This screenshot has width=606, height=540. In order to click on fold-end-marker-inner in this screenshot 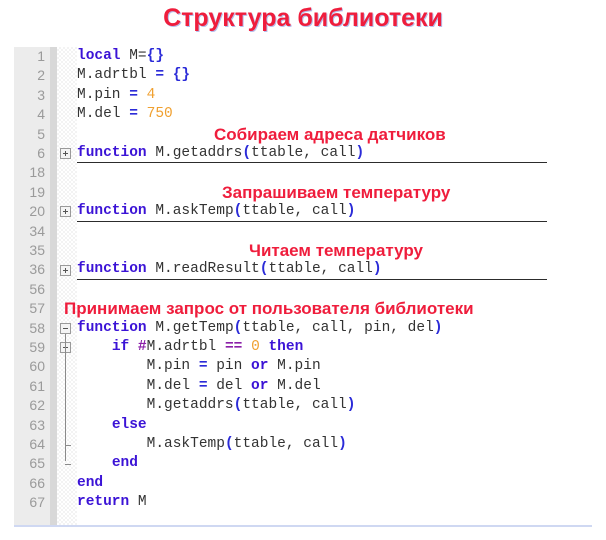, I will do `click(68, 445)`.